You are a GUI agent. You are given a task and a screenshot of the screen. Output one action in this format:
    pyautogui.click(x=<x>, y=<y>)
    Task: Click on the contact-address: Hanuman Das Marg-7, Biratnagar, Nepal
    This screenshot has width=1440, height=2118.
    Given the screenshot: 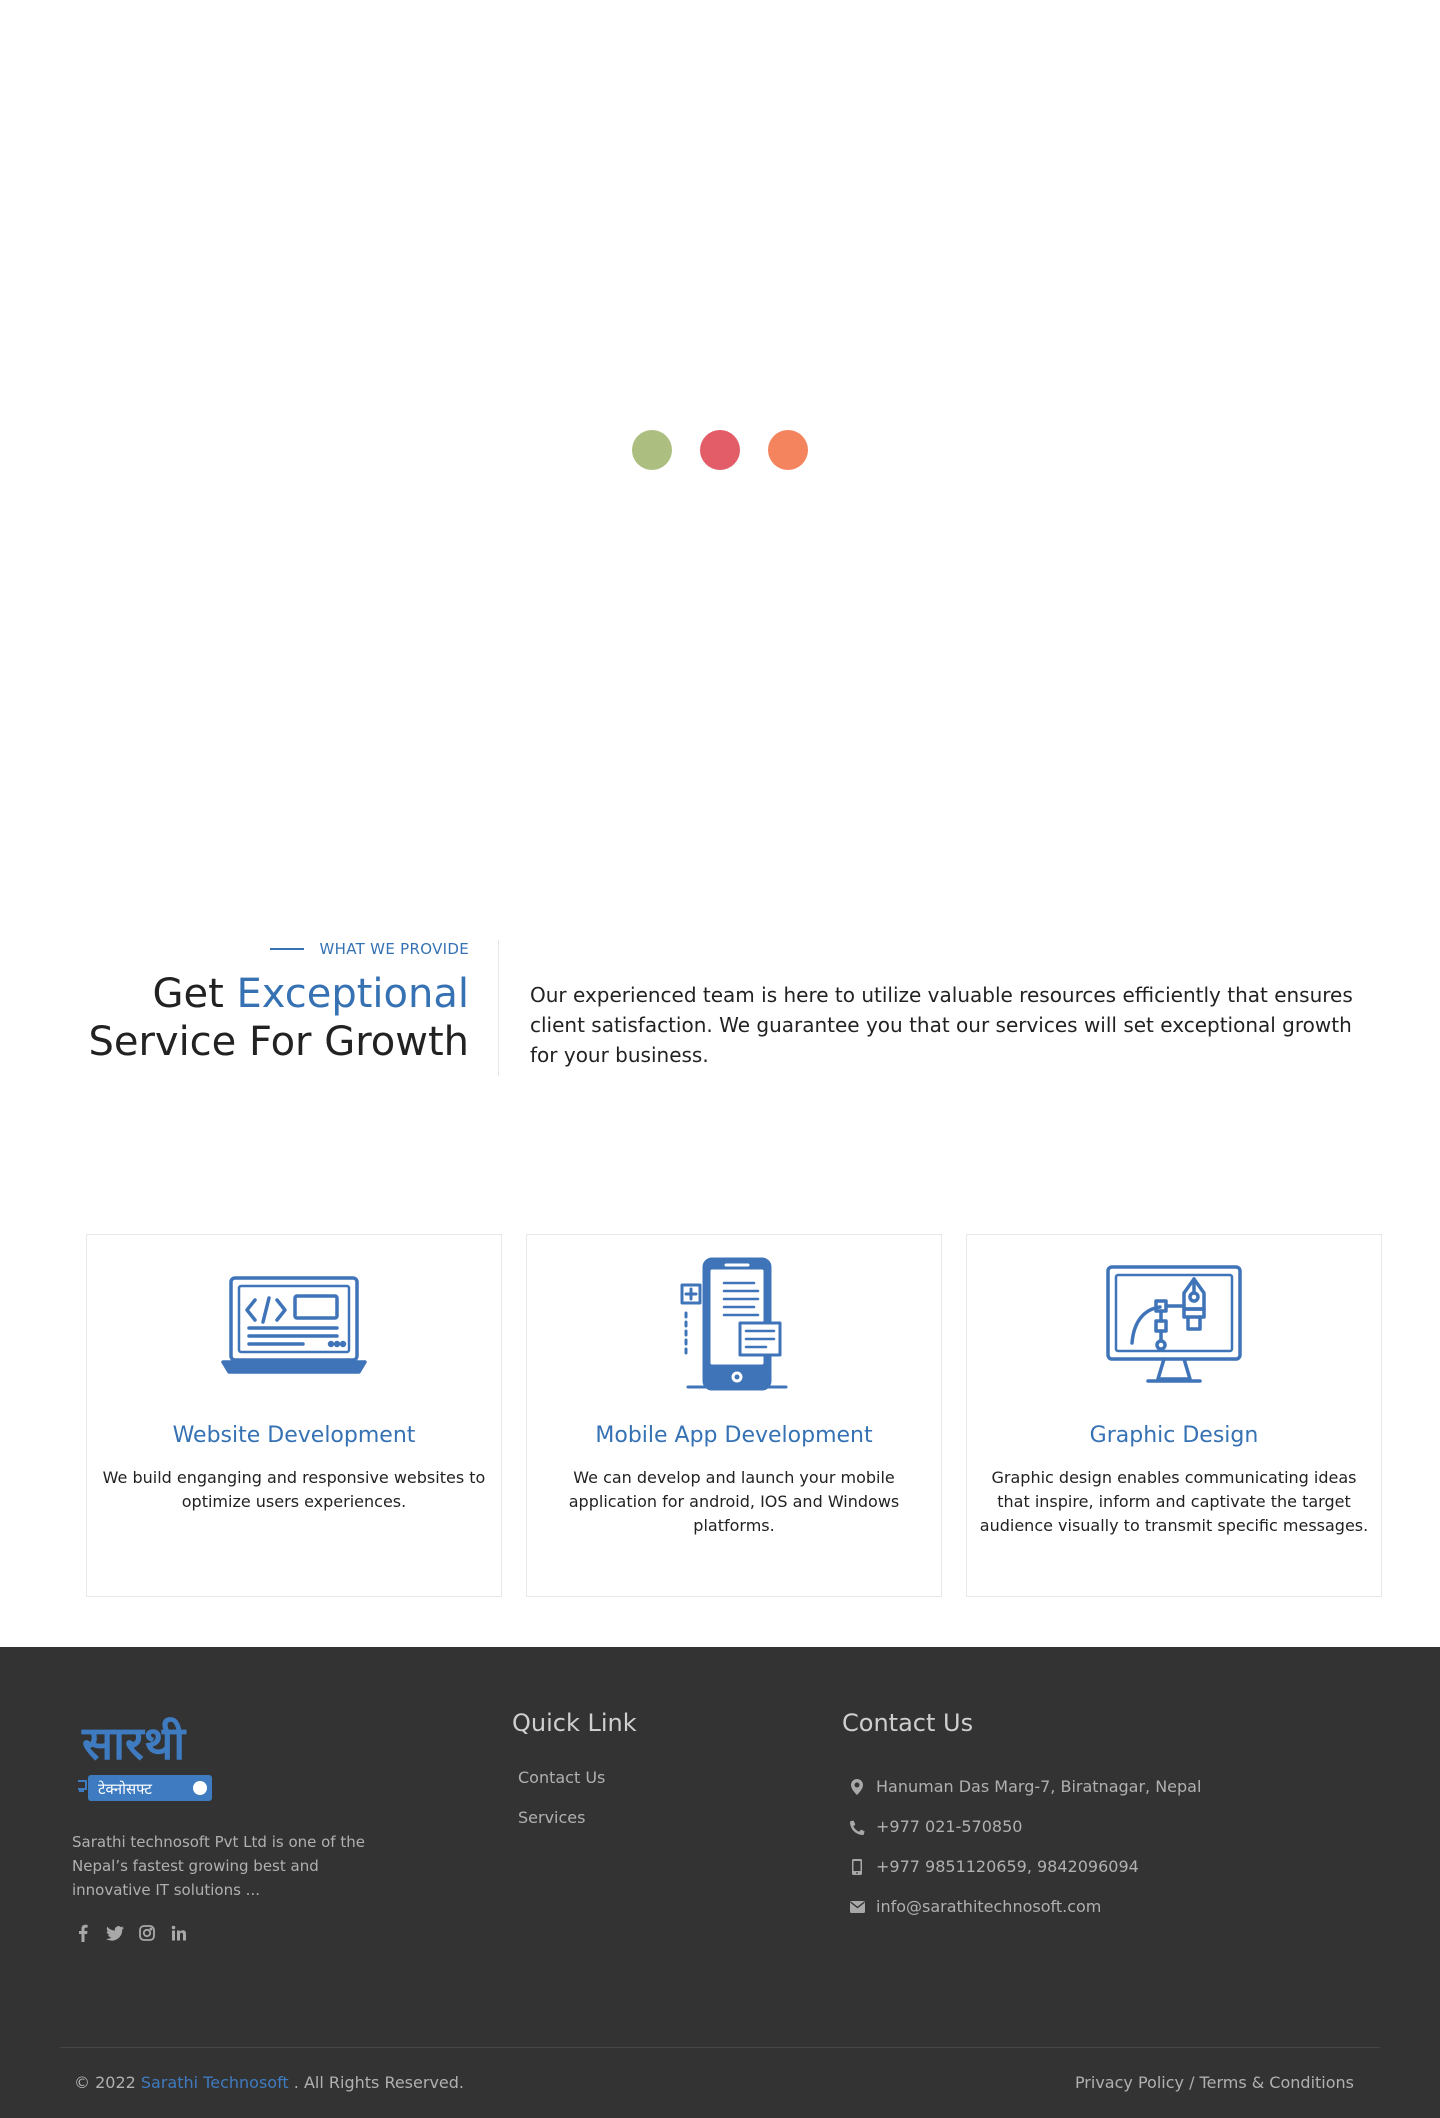 What is the action you would take?
    pyautogui.click(x=1021, y=1787)
    